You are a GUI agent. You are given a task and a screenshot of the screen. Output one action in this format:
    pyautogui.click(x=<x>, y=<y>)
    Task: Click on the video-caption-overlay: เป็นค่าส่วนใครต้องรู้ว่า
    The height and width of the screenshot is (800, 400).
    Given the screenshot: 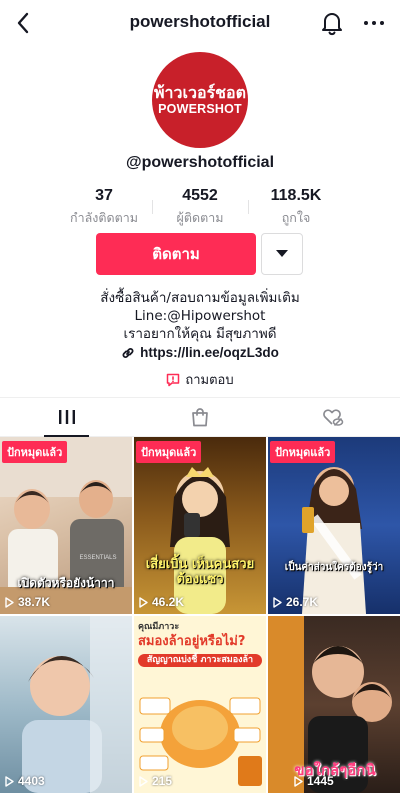 What is the action you would take?
    pyautogui.click(x=334, y=567)
    